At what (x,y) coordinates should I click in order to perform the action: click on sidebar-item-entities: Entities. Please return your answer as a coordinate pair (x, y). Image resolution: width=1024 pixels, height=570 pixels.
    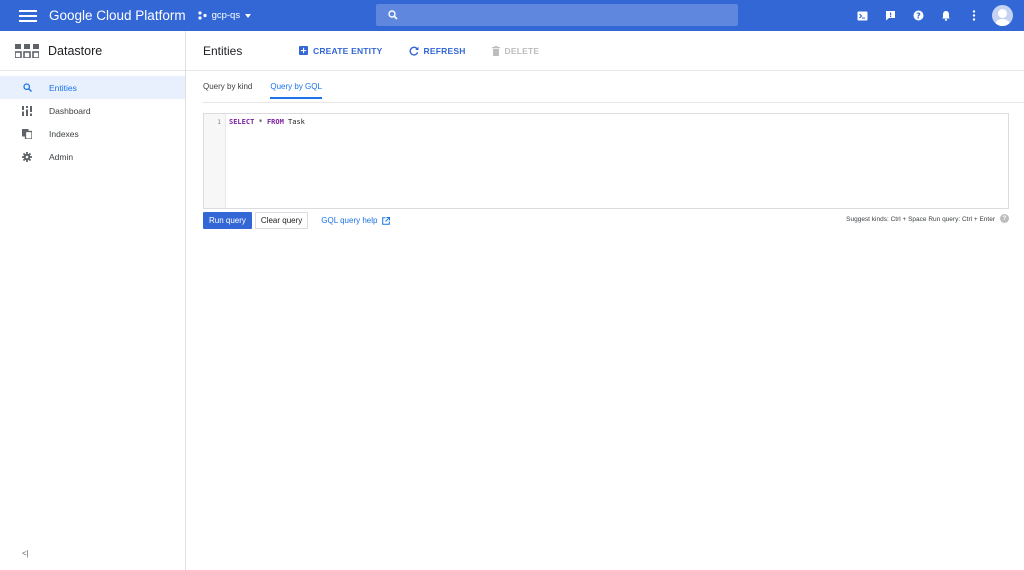
    Looking at the image, I should click on (92, 87).